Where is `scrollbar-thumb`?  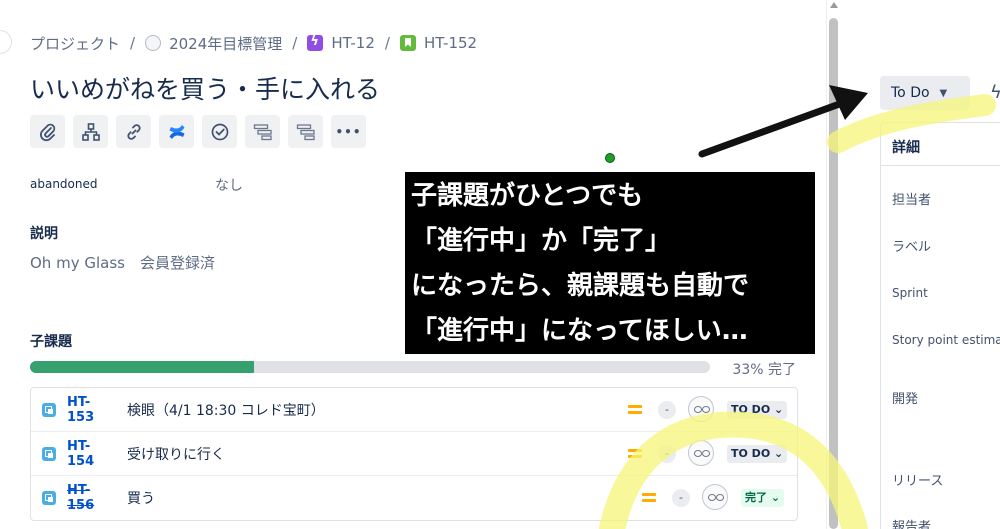 scrollbar-thumb is located at coordinates (833, 273).